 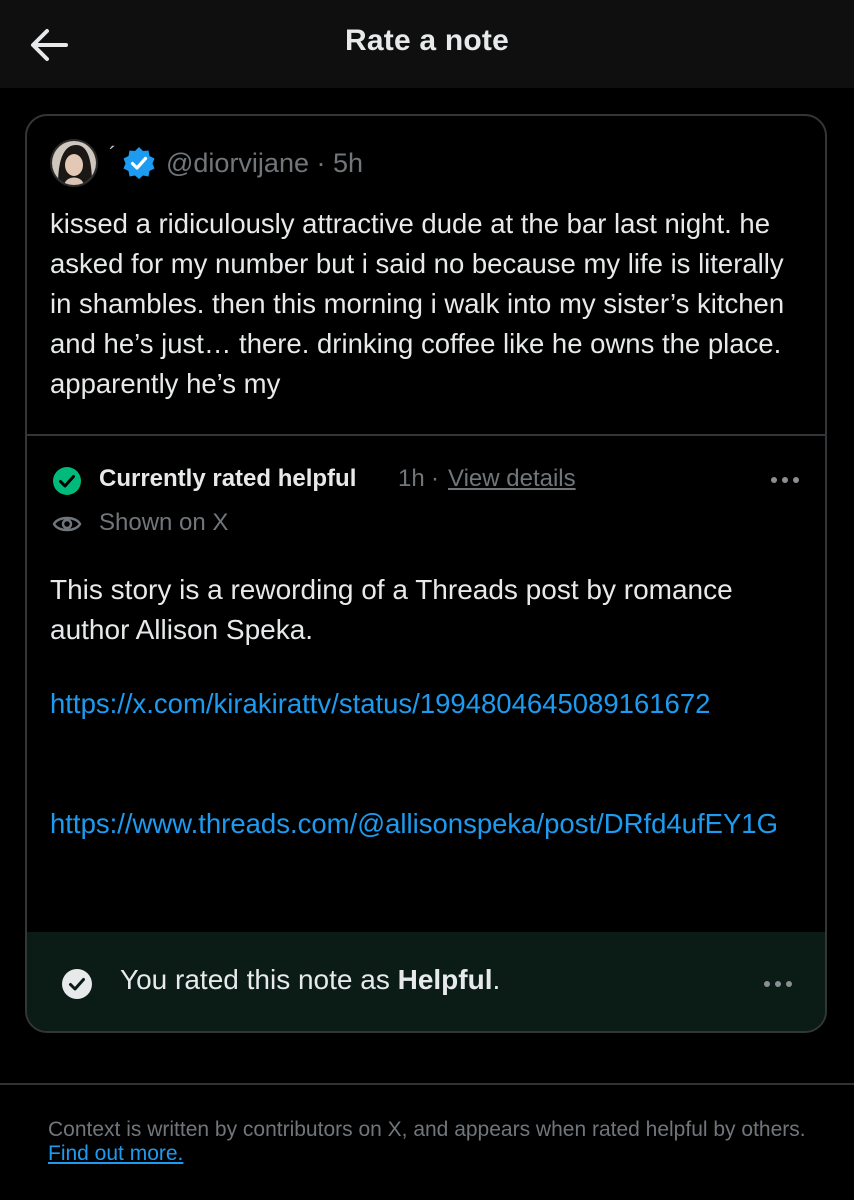 What do you see at coordinates (512, 479) in the screenshot?
I see `view-details-link: View details` at bounding box center [512, 479].